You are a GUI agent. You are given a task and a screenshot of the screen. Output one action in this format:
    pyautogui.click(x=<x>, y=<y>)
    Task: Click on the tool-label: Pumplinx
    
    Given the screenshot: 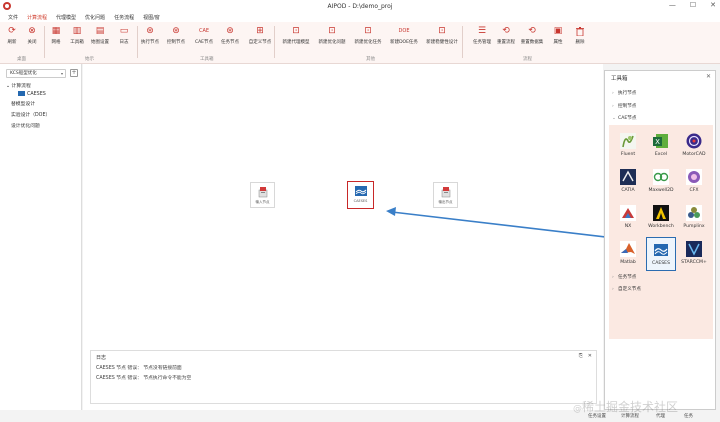 What is the action you would take?
    pyautogui.click(x=694, y=226)
    